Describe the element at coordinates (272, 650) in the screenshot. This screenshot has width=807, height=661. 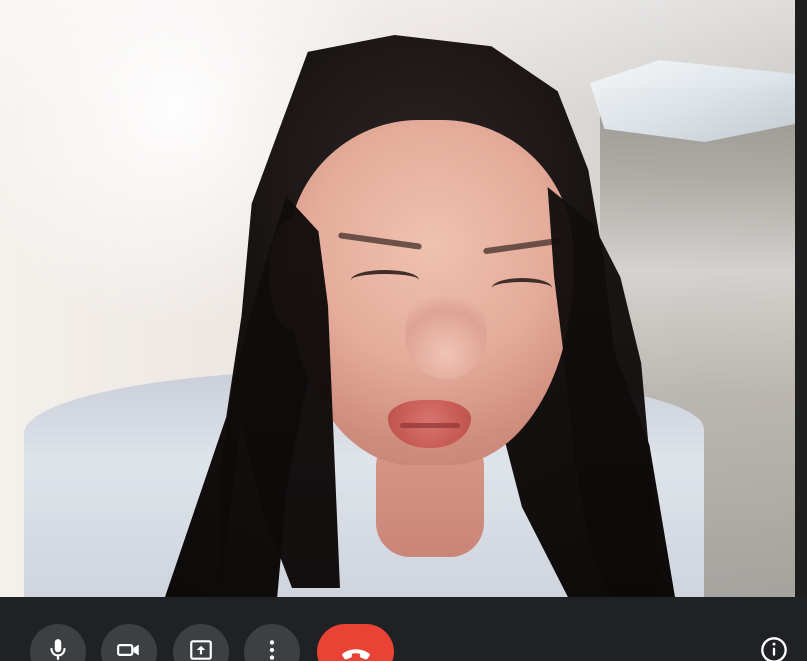
I see `more-vertical-icon` at that location.